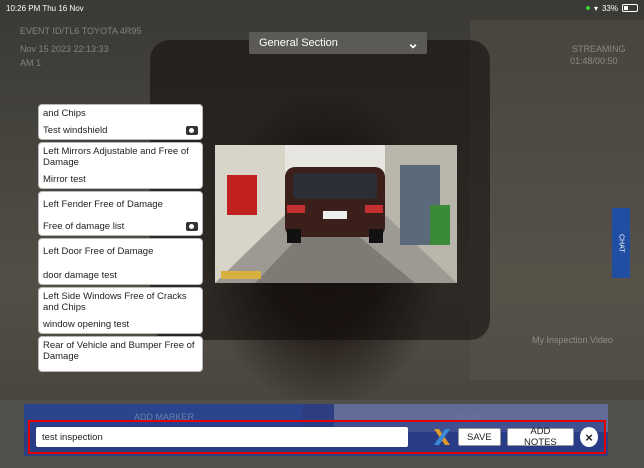 Image resolution: width=644 pixels, height=468 pixels. Describe the element at coordinates (442, 437) in the screenshot. I see `brand-x-icon` at that location.